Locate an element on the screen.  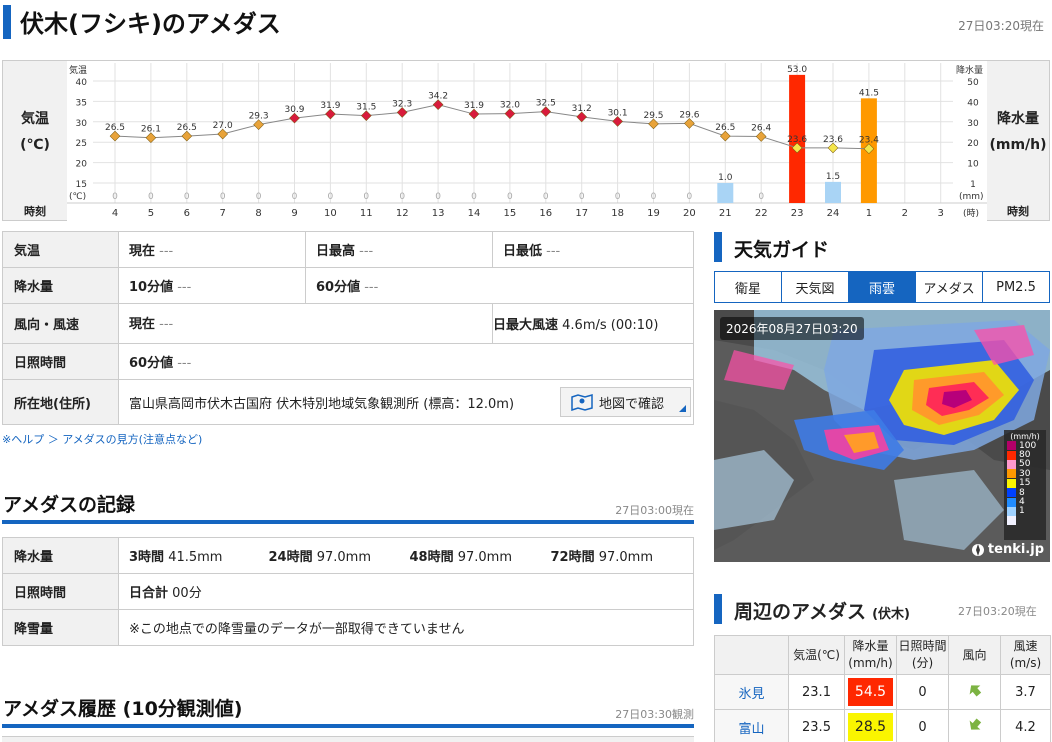
map-confirm-button: 地図で確認 is located at coordinates (625, 402).